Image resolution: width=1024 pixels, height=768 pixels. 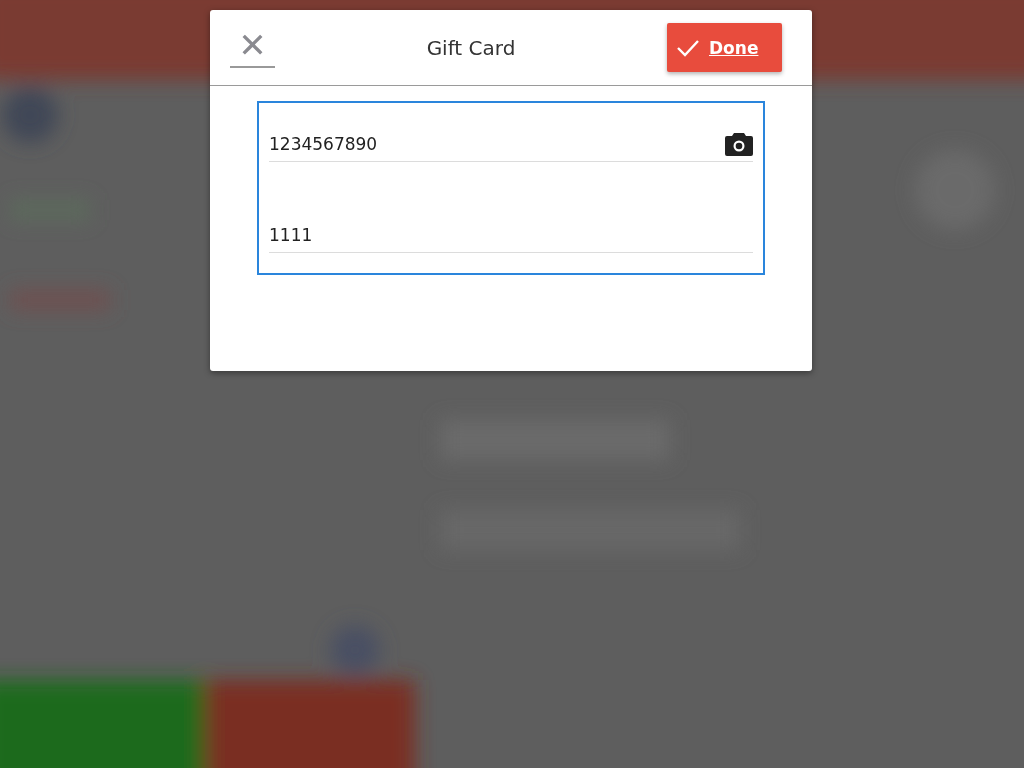 I want to click on input-field: 1234567890, so click(x=497, y=144).